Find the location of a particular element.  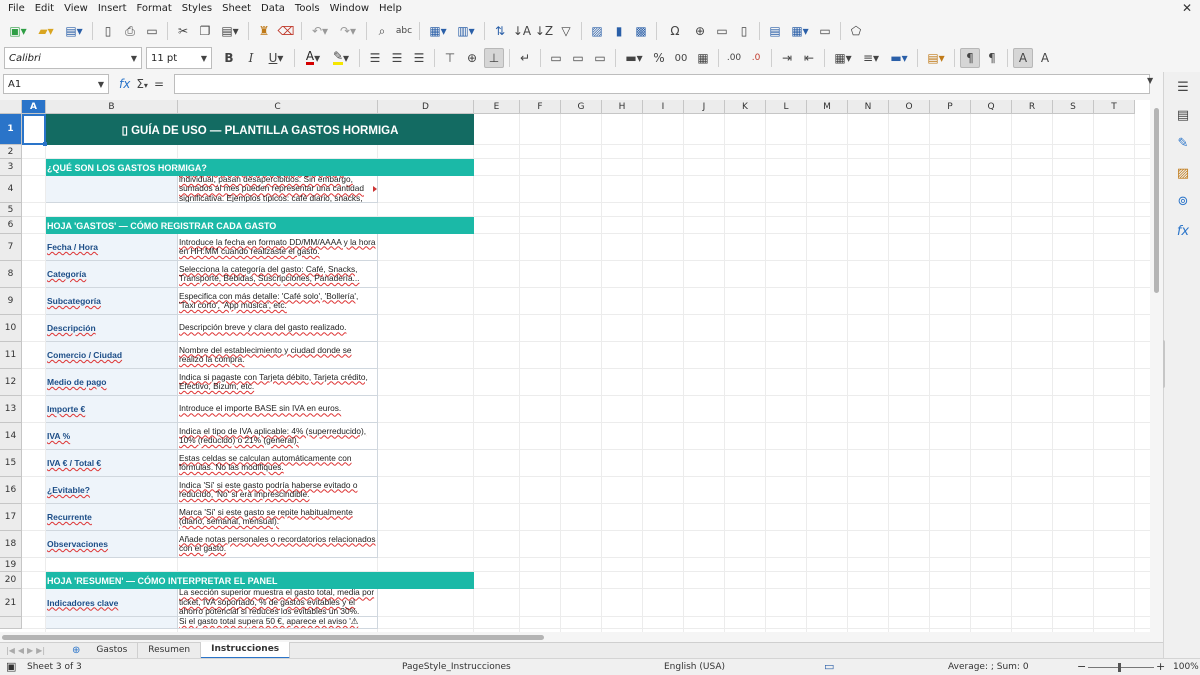

tab-gastos: Gastos is located at coordinates (112, 650).